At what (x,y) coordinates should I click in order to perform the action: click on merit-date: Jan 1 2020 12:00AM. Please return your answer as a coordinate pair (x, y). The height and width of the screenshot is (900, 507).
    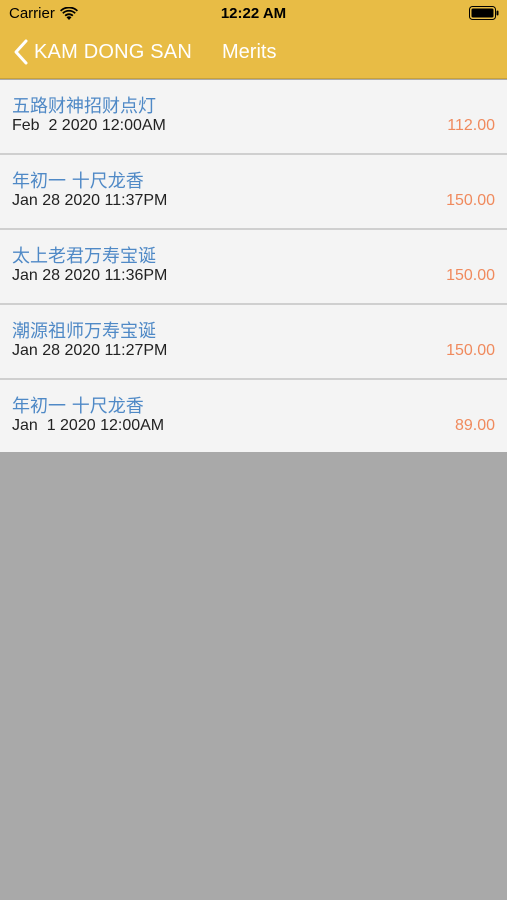
    Looking at the image, I should click on (88, 425).